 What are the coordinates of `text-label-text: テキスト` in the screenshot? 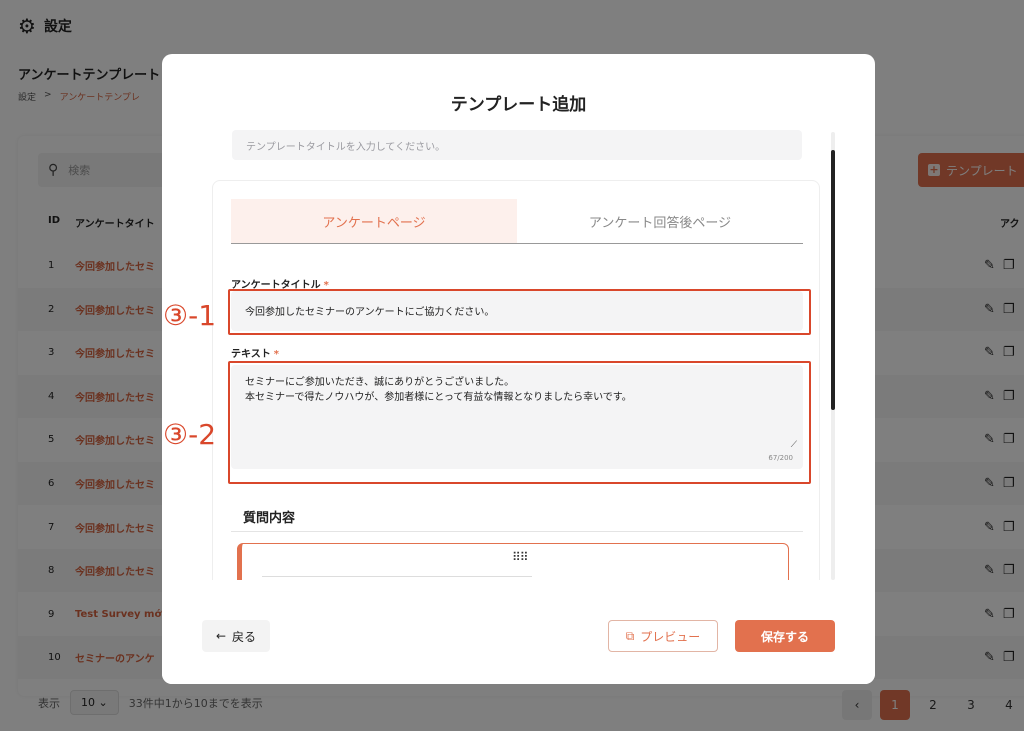 It's located at (251, 354).